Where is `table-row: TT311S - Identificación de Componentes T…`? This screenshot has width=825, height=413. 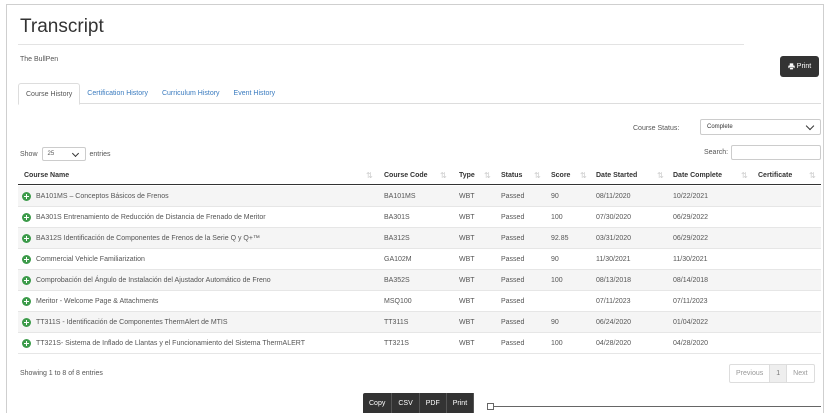 table-row: TT311S - Identificación de Componentes T… is located at coordinates (419, 322).